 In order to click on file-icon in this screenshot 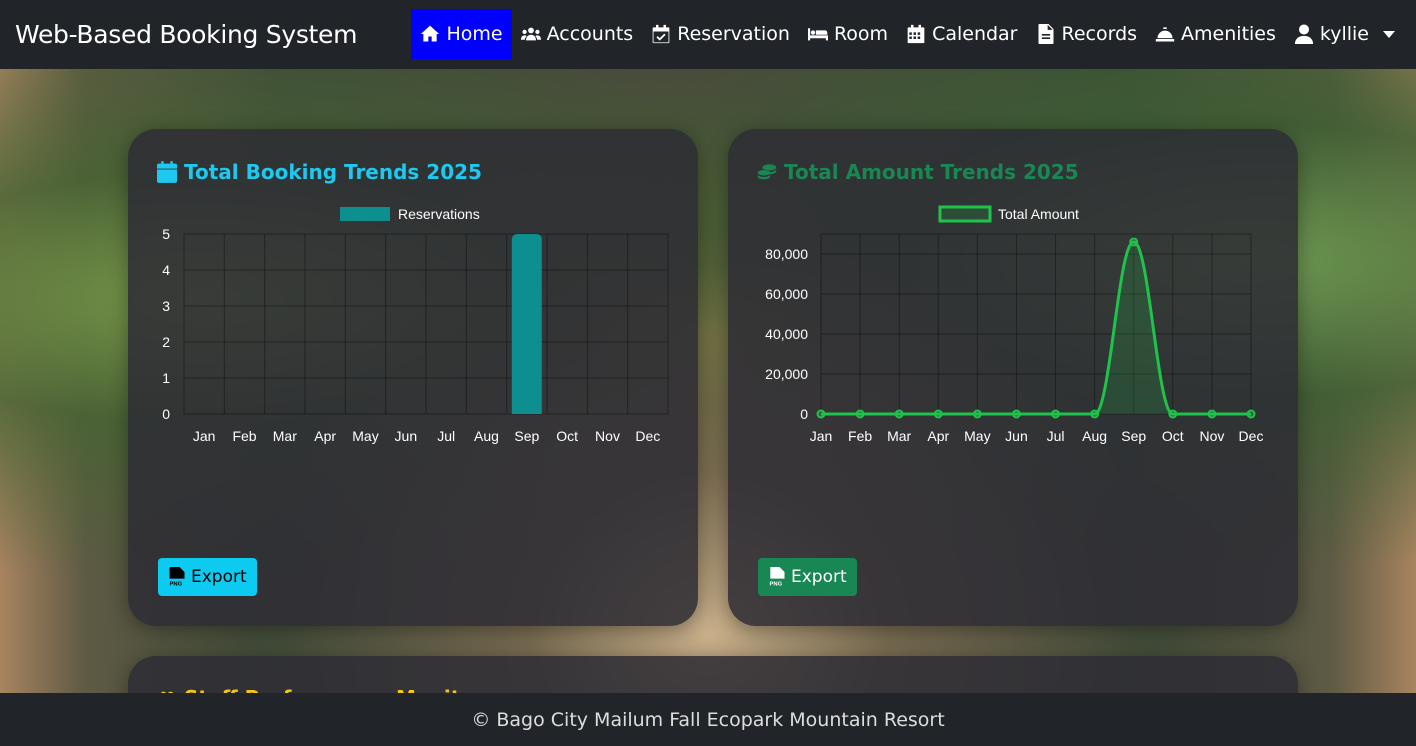, I will do `click(1045, 34)`.